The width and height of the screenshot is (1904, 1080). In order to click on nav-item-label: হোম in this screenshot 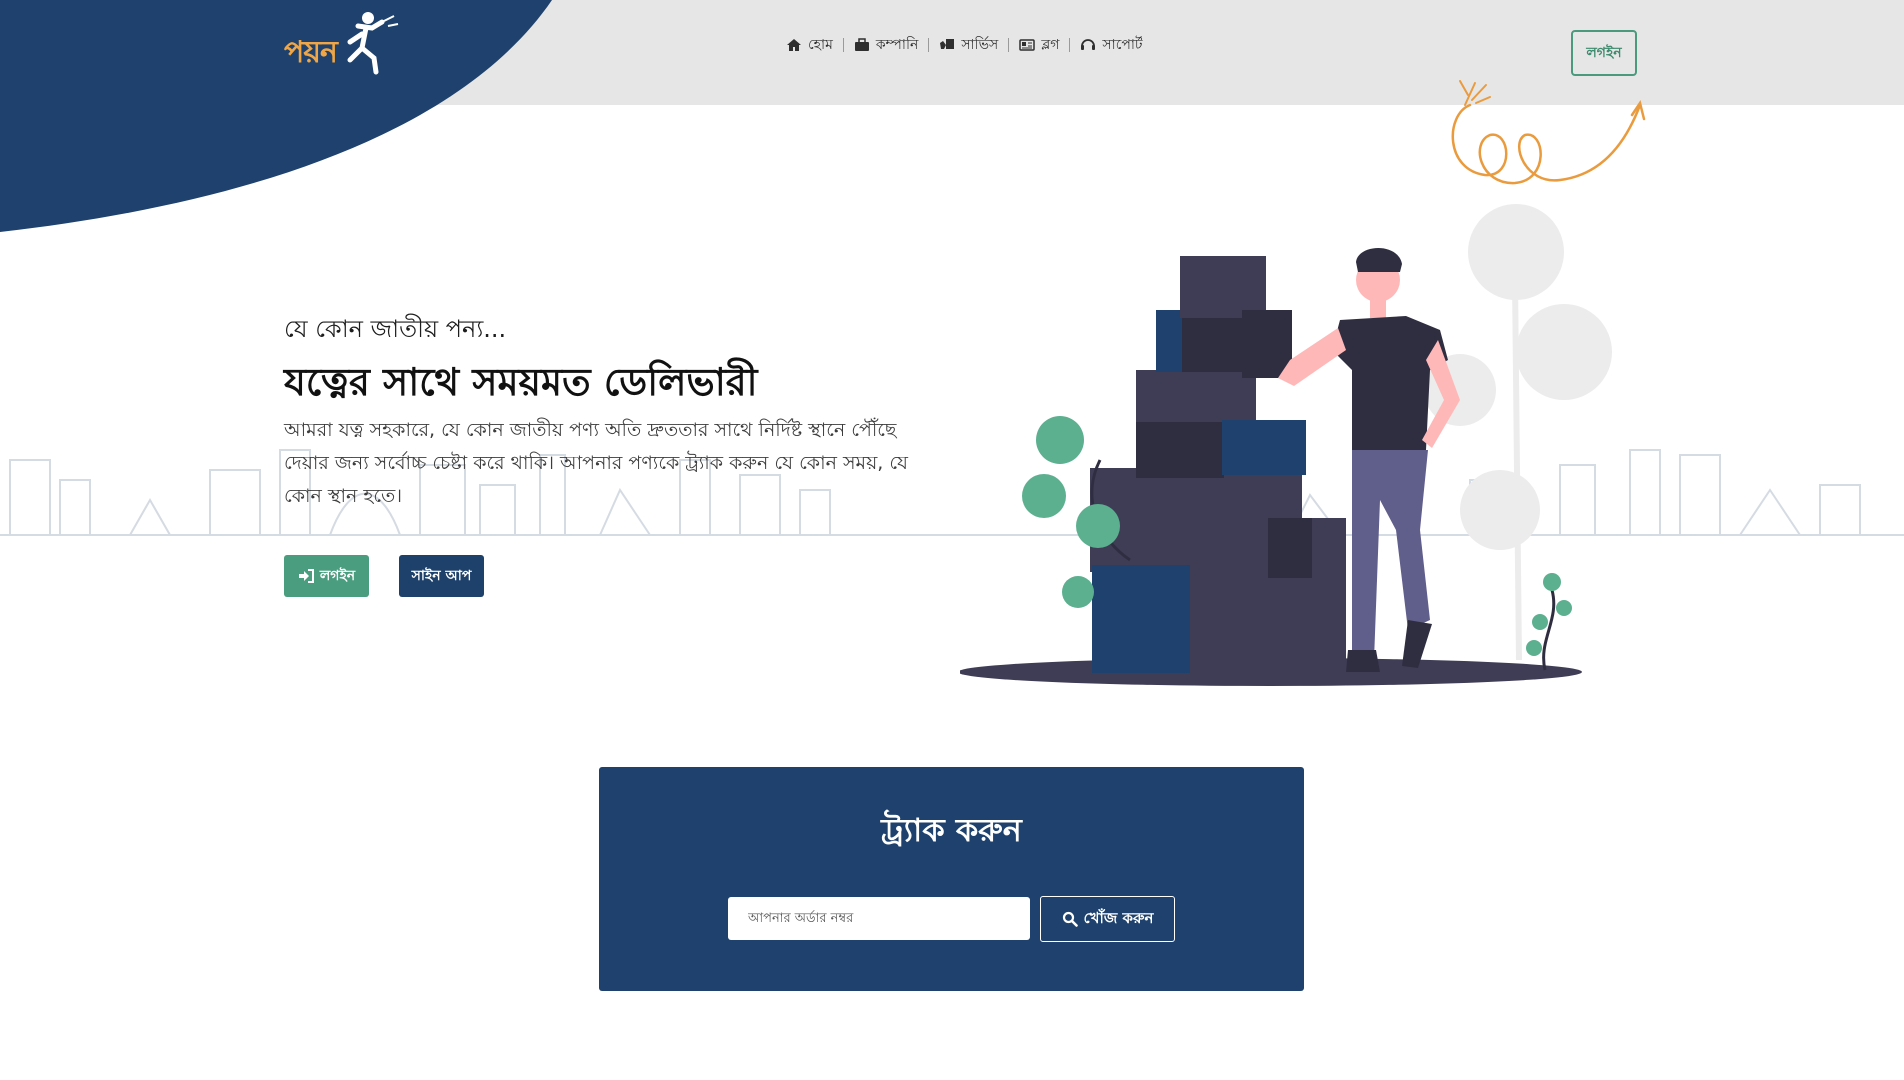, I will do `click(820, 45)`.